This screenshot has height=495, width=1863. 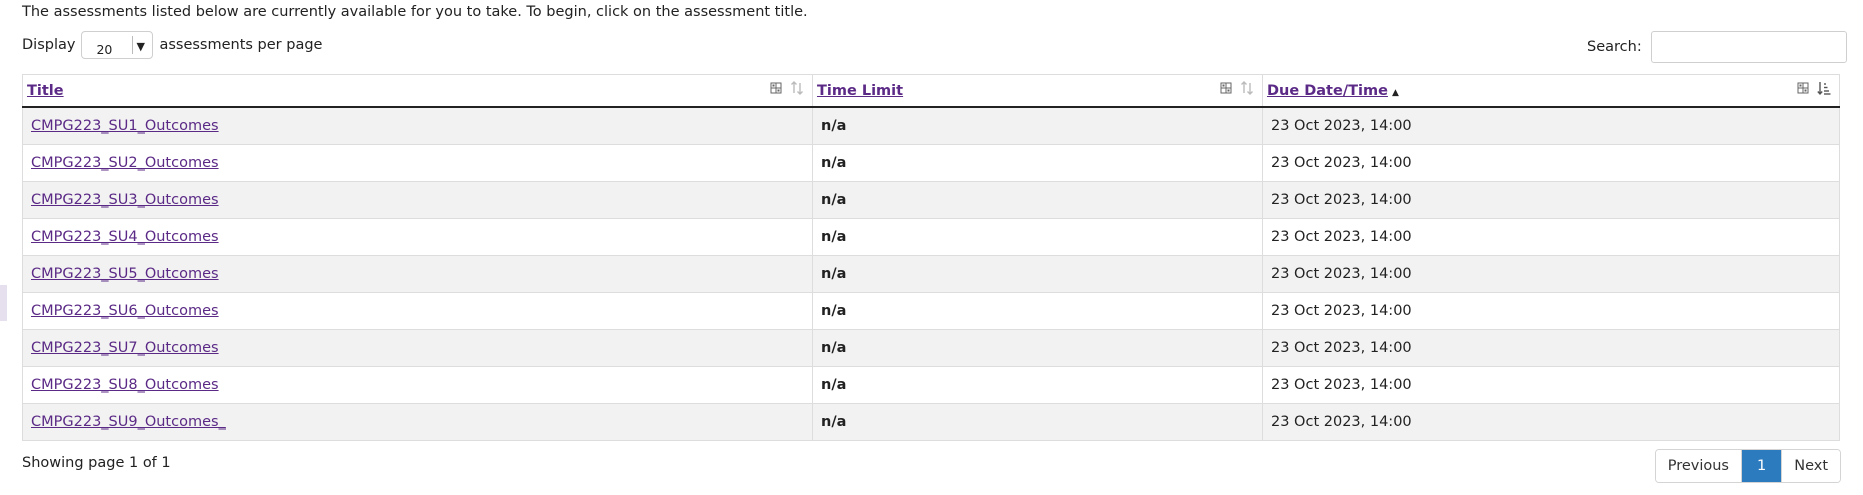 I want to click on title-cell: CMPG223_SU2_Outcomes, so click(x=417, y=163).